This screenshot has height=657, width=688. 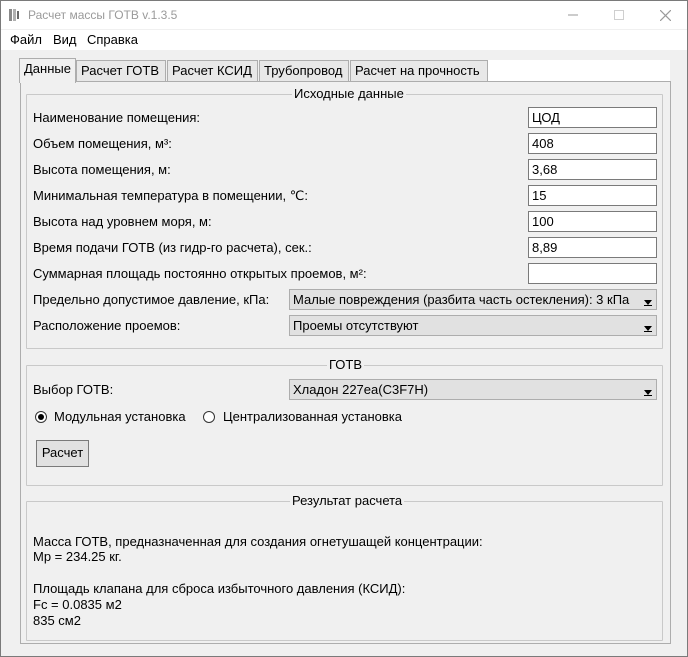 What do you see at coordinates (112, 39) in the screenshot?
I see `menu-help: Справка` at bounding box center [112, 39].